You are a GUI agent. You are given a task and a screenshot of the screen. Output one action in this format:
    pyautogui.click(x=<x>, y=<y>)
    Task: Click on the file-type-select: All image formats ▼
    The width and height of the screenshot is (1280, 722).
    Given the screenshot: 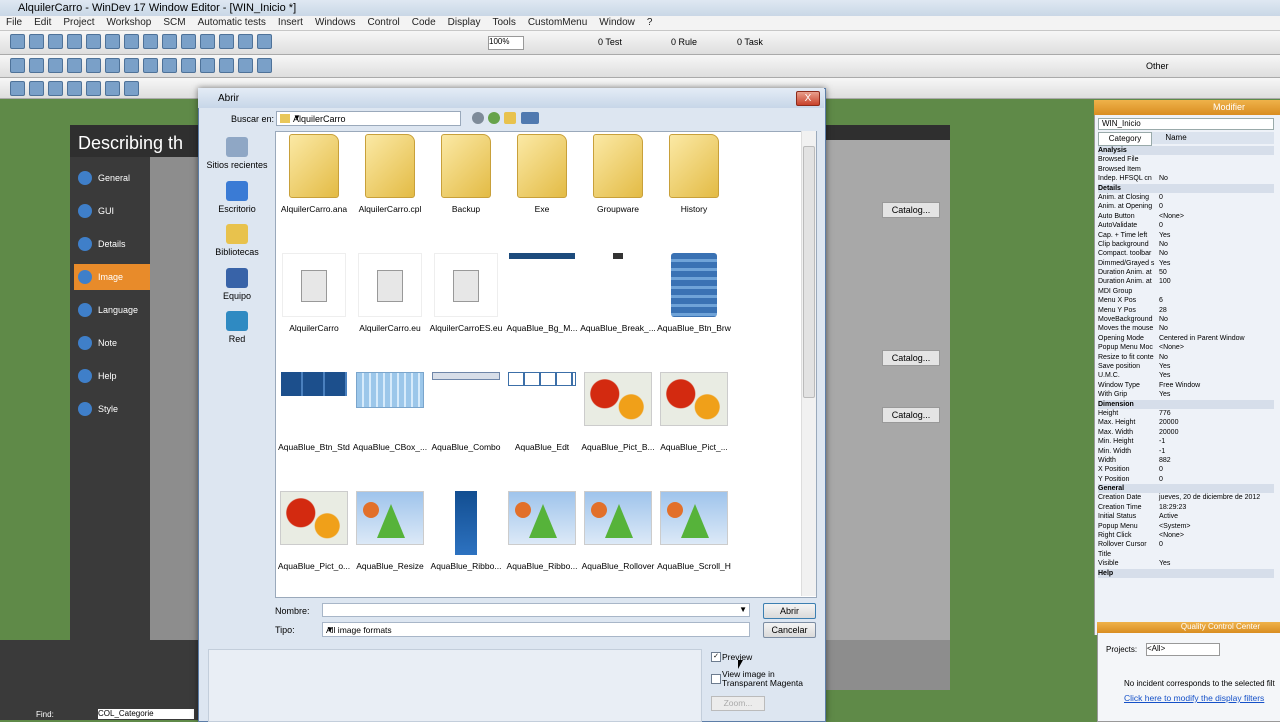 What is the action you would take?
    pyautogui.click(x=536, y=629)
    